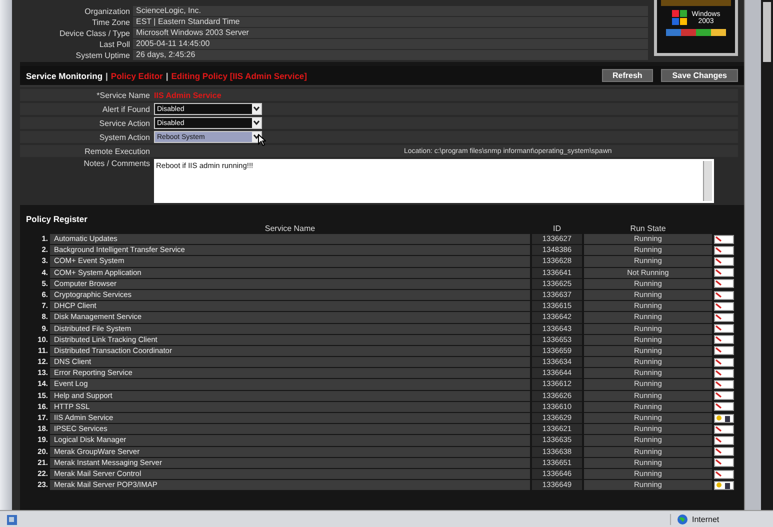  Describe the element at coordinates (767, 32) in the screenshot. I see `scrollbar-thumb` at that location.